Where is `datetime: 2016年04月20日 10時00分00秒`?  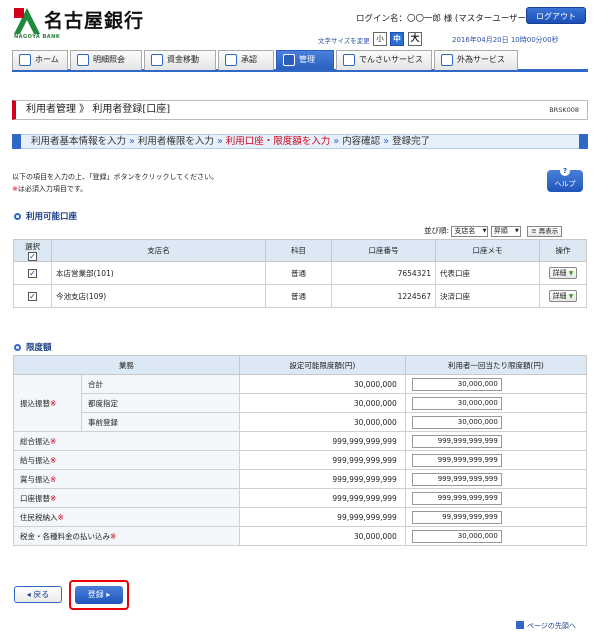
datetime: 2016年04月20日 10時00分00秒 is located at coordinates (505, 40).